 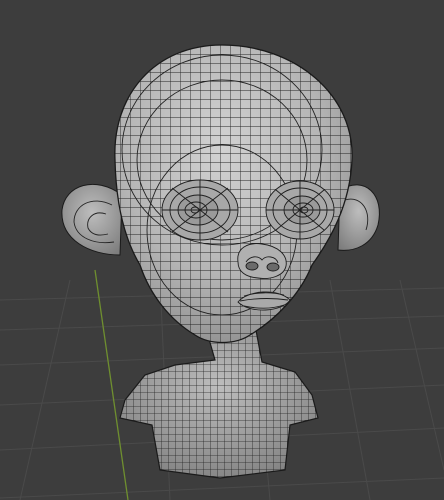 I want to click on bust-shoulders, so click(x=219, y=401).